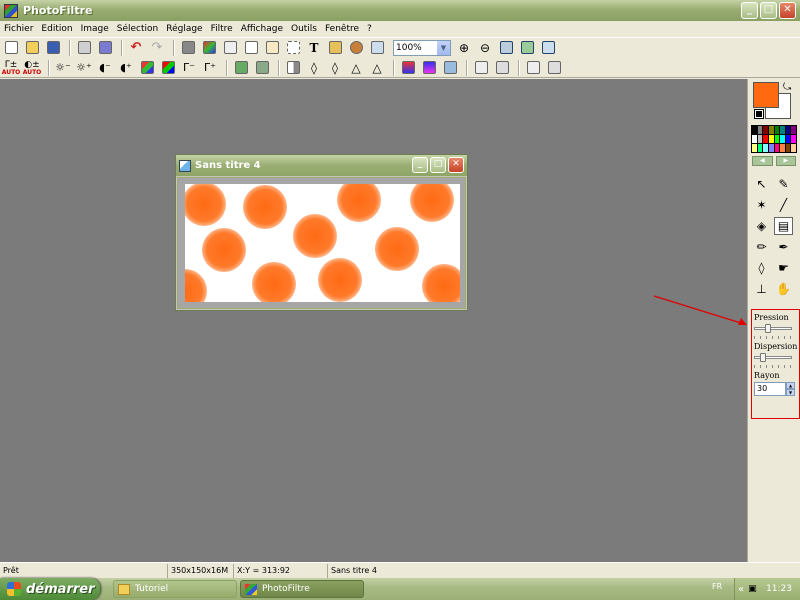  What do you see at coordinates (262, 29) in the screenshot?
I see `menu-affichage: Affichage` at bounding box center [262, 29].